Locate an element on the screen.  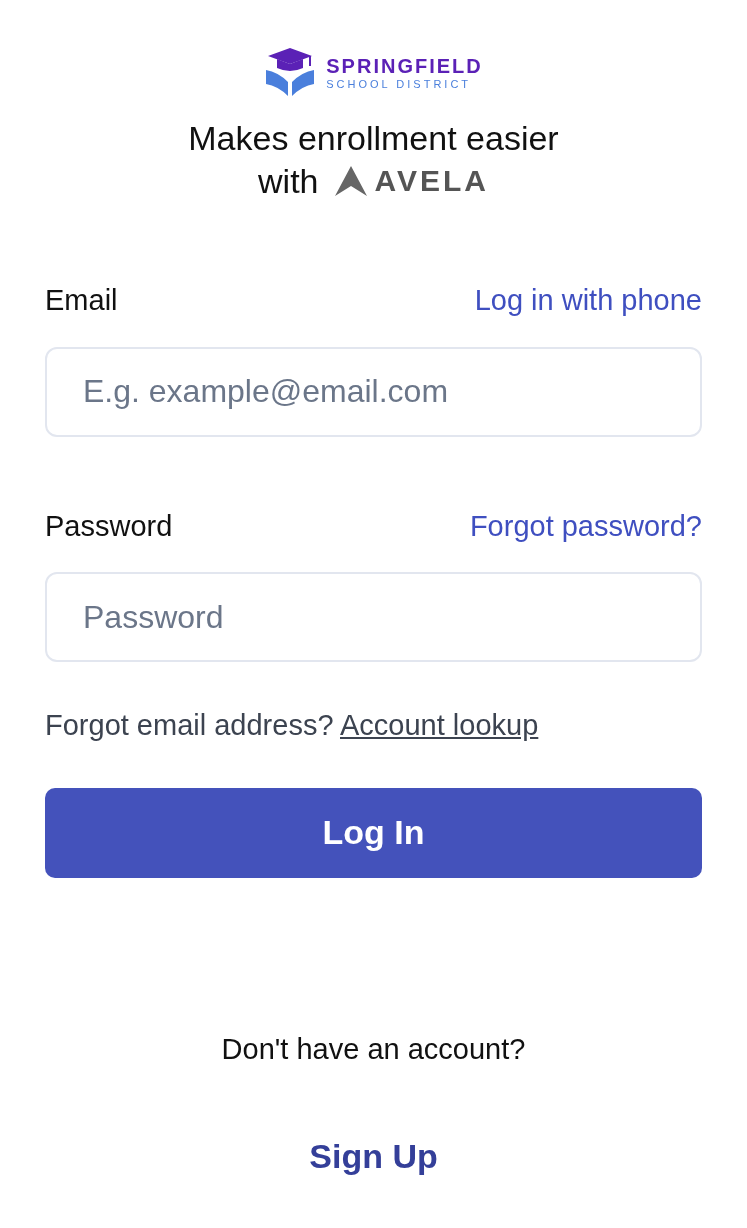
account-lookup-link: Account lookup is located at coordinates (439, 725).